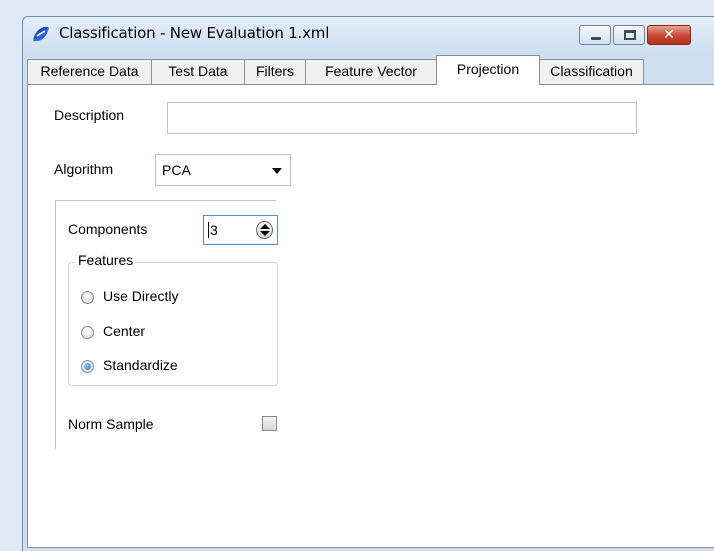 The width and height of the screenshot is (714, 551). I want to click on maximize-button, so click(629, 35).